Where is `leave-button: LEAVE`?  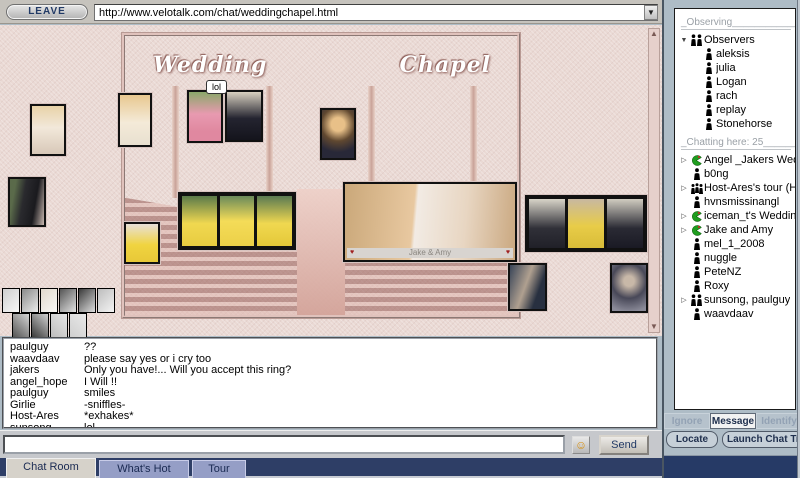 leave-button: LEAVE is located at coordinates (47, 12).